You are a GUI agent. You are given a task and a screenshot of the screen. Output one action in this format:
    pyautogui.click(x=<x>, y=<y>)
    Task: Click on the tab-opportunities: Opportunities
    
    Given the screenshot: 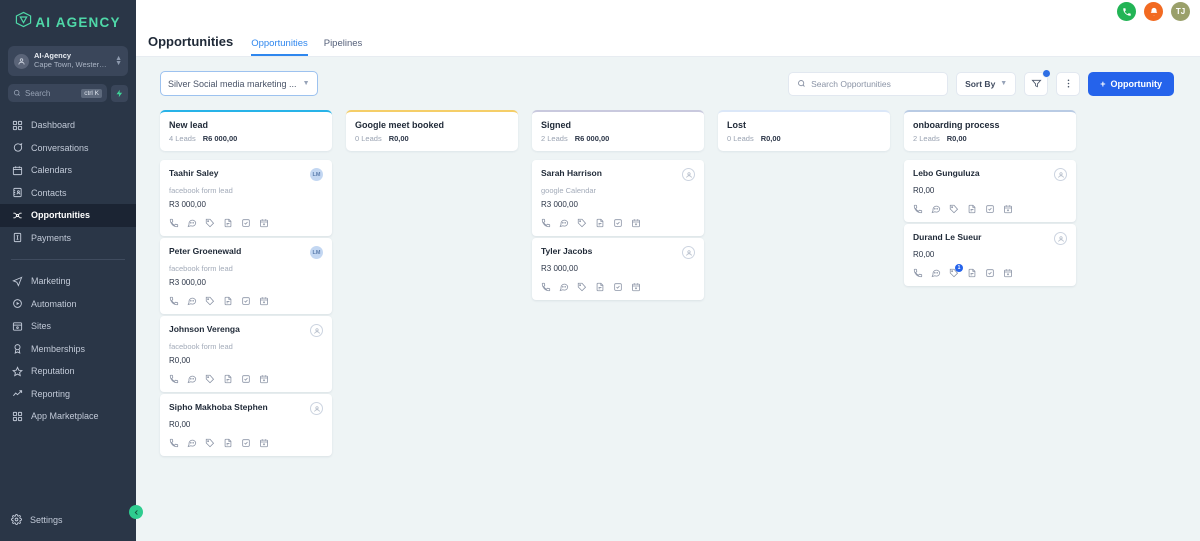 What is the action you would take?
    pyautogui.click(x=279, y=47)
    